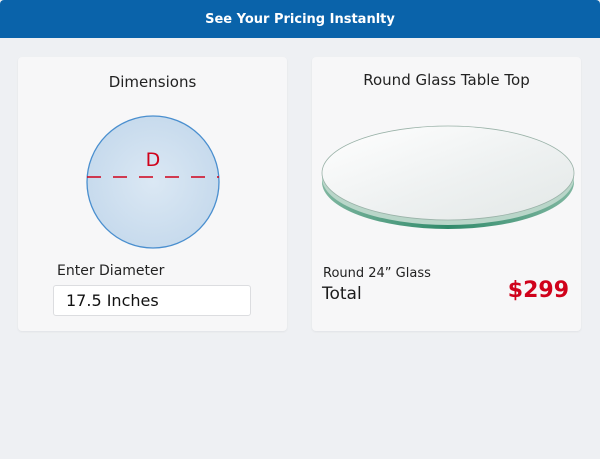 The image size is (600, 459). I want to click on glass-top-surface, so click(448, 173).